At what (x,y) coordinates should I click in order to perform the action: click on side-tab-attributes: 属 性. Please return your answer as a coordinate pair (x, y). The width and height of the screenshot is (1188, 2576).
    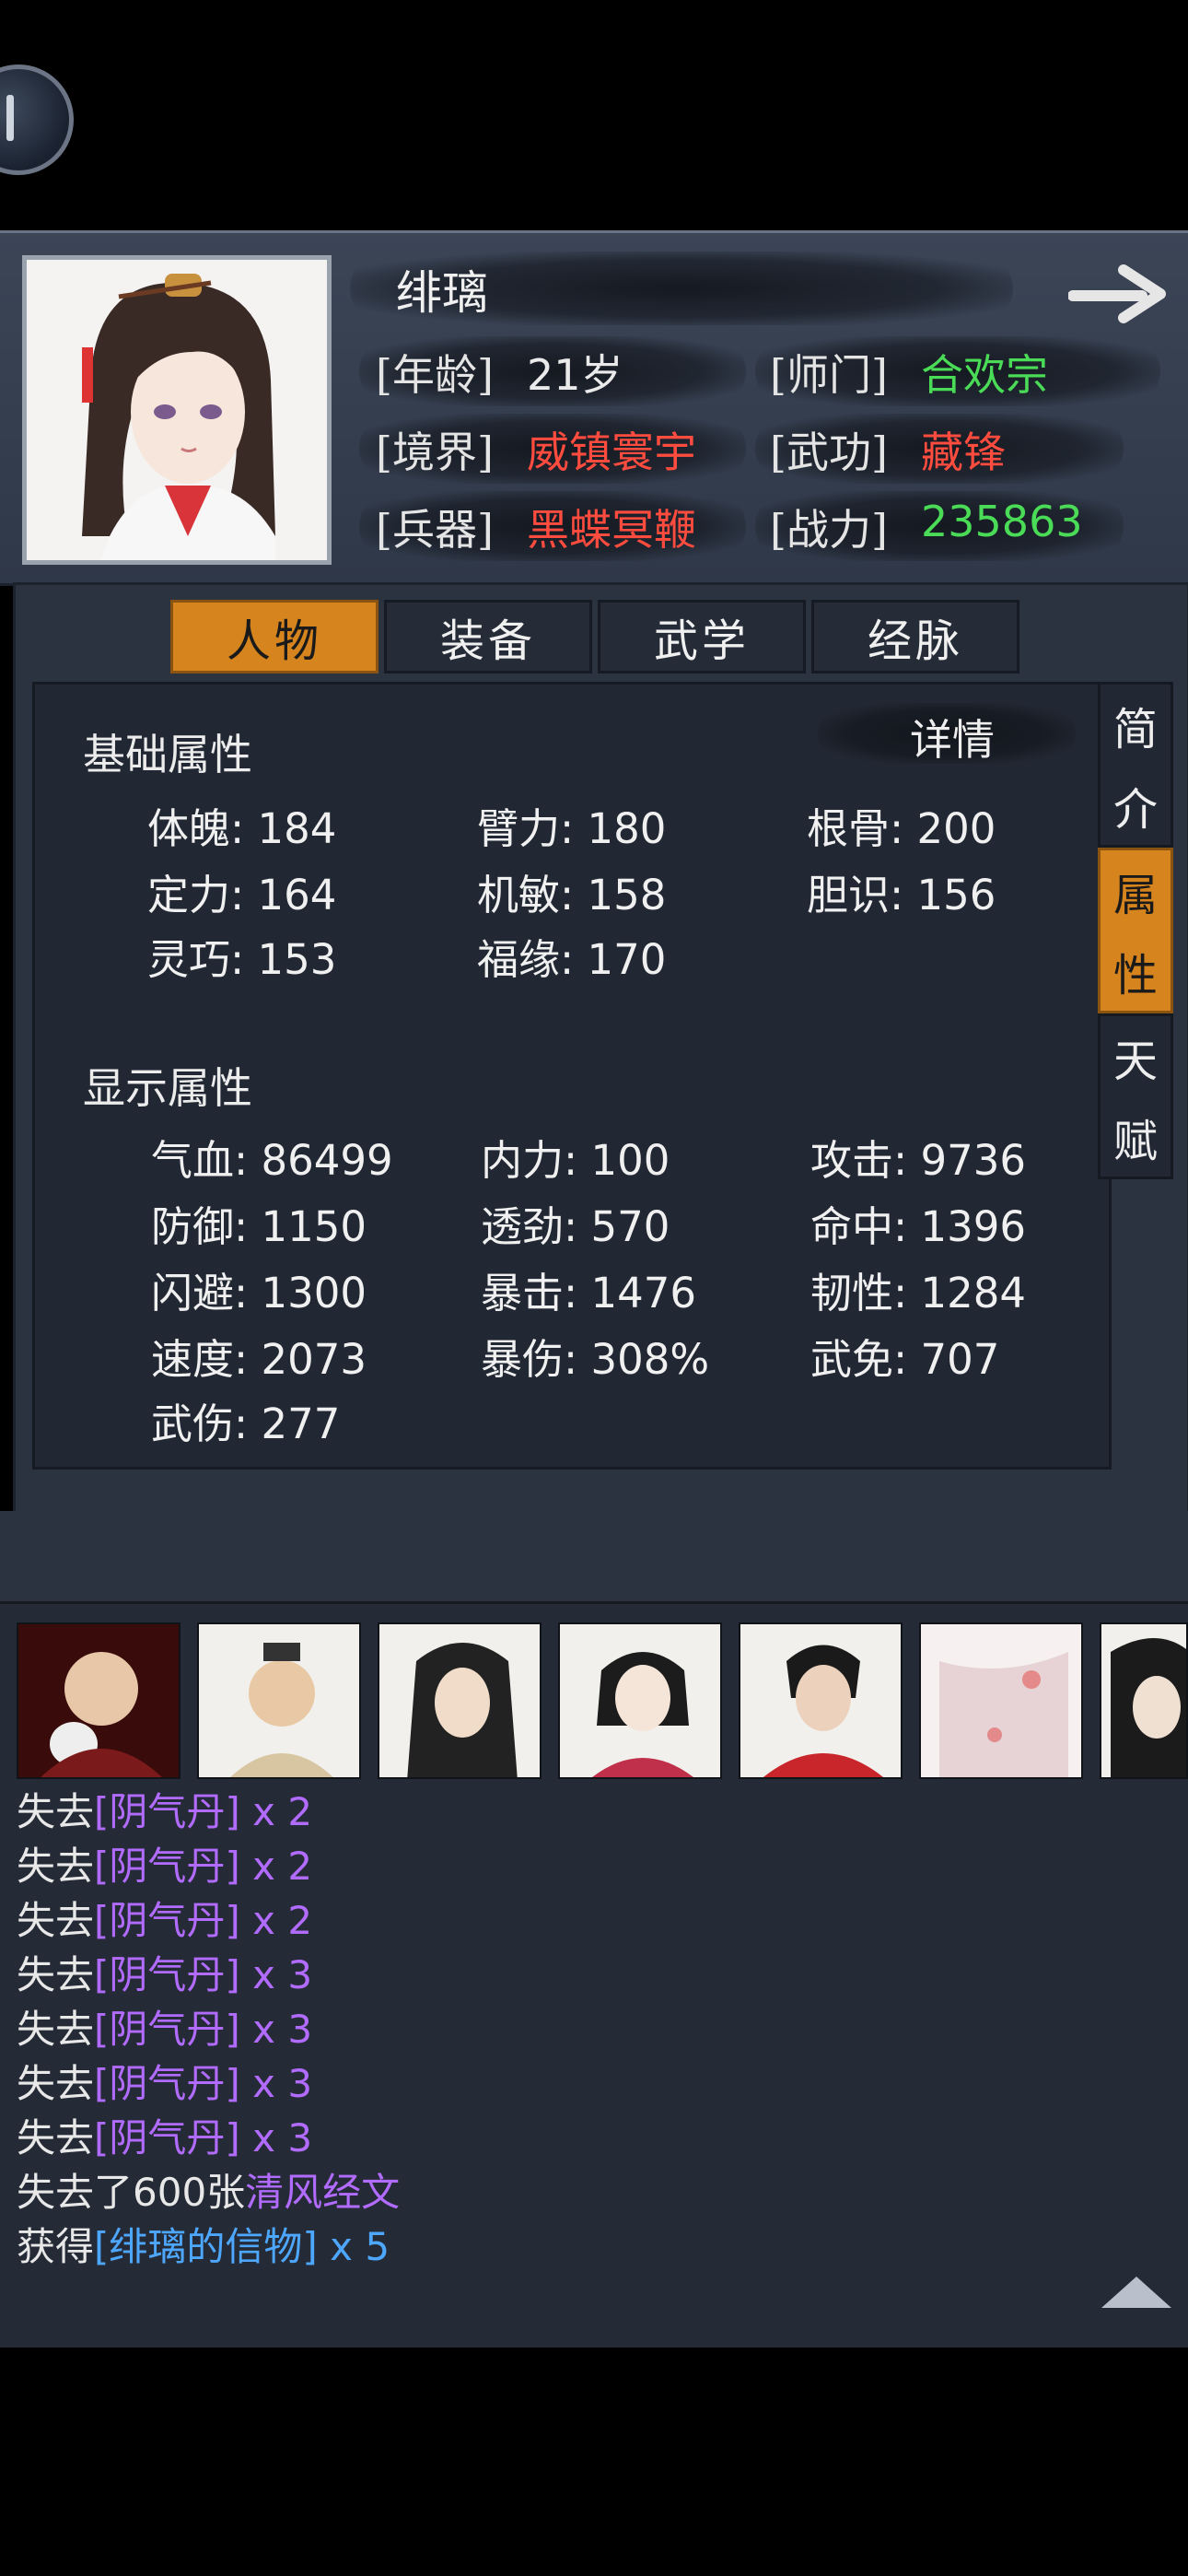
    Looking at the image, I should click on (1135, 930).